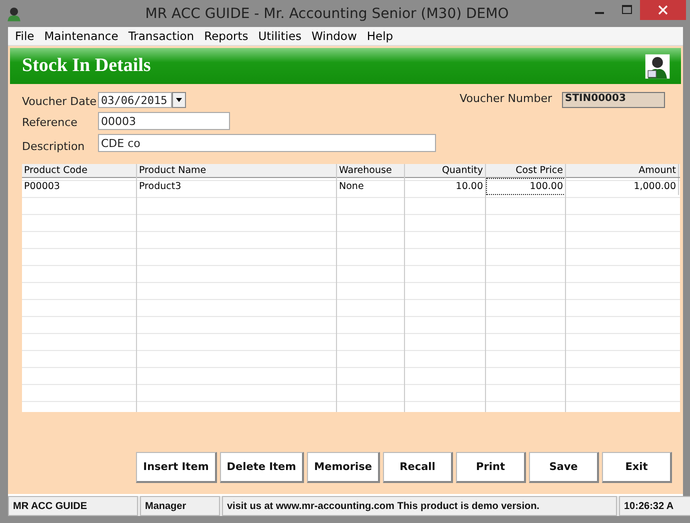 The width and height of the screenshot is (690, 523). Describe the element at coordinates (627, 10) in the screenshot. I see `maximize-icon` at that location.